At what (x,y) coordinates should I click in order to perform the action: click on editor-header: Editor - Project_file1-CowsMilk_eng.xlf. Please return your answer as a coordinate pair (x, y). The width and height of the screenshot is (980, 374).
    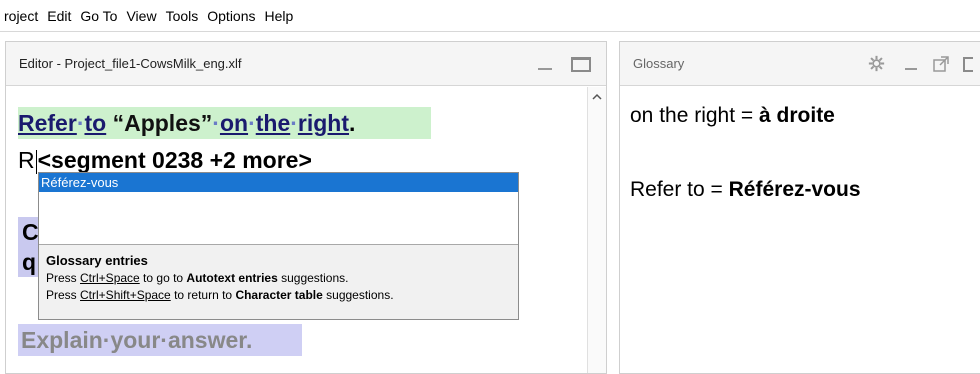
    Looking at the image, I should click on (306, 64).